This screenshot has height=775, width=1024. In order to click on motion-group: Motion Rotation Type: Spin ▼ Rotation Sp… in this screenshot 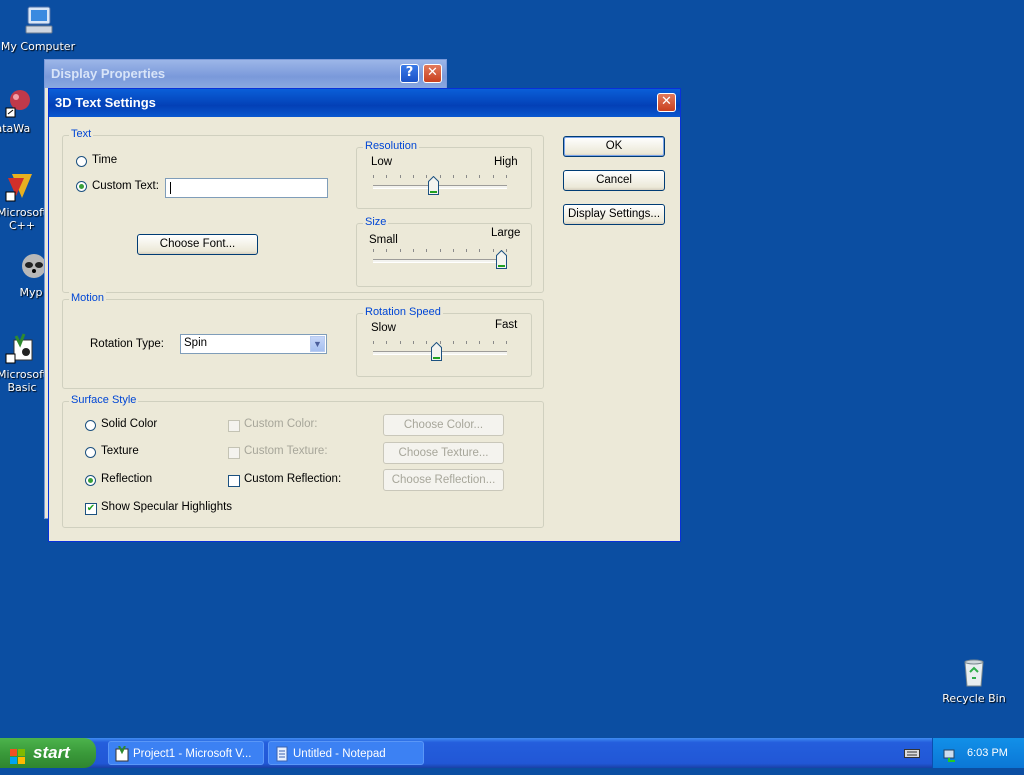, I will do `click(303, 340)`.